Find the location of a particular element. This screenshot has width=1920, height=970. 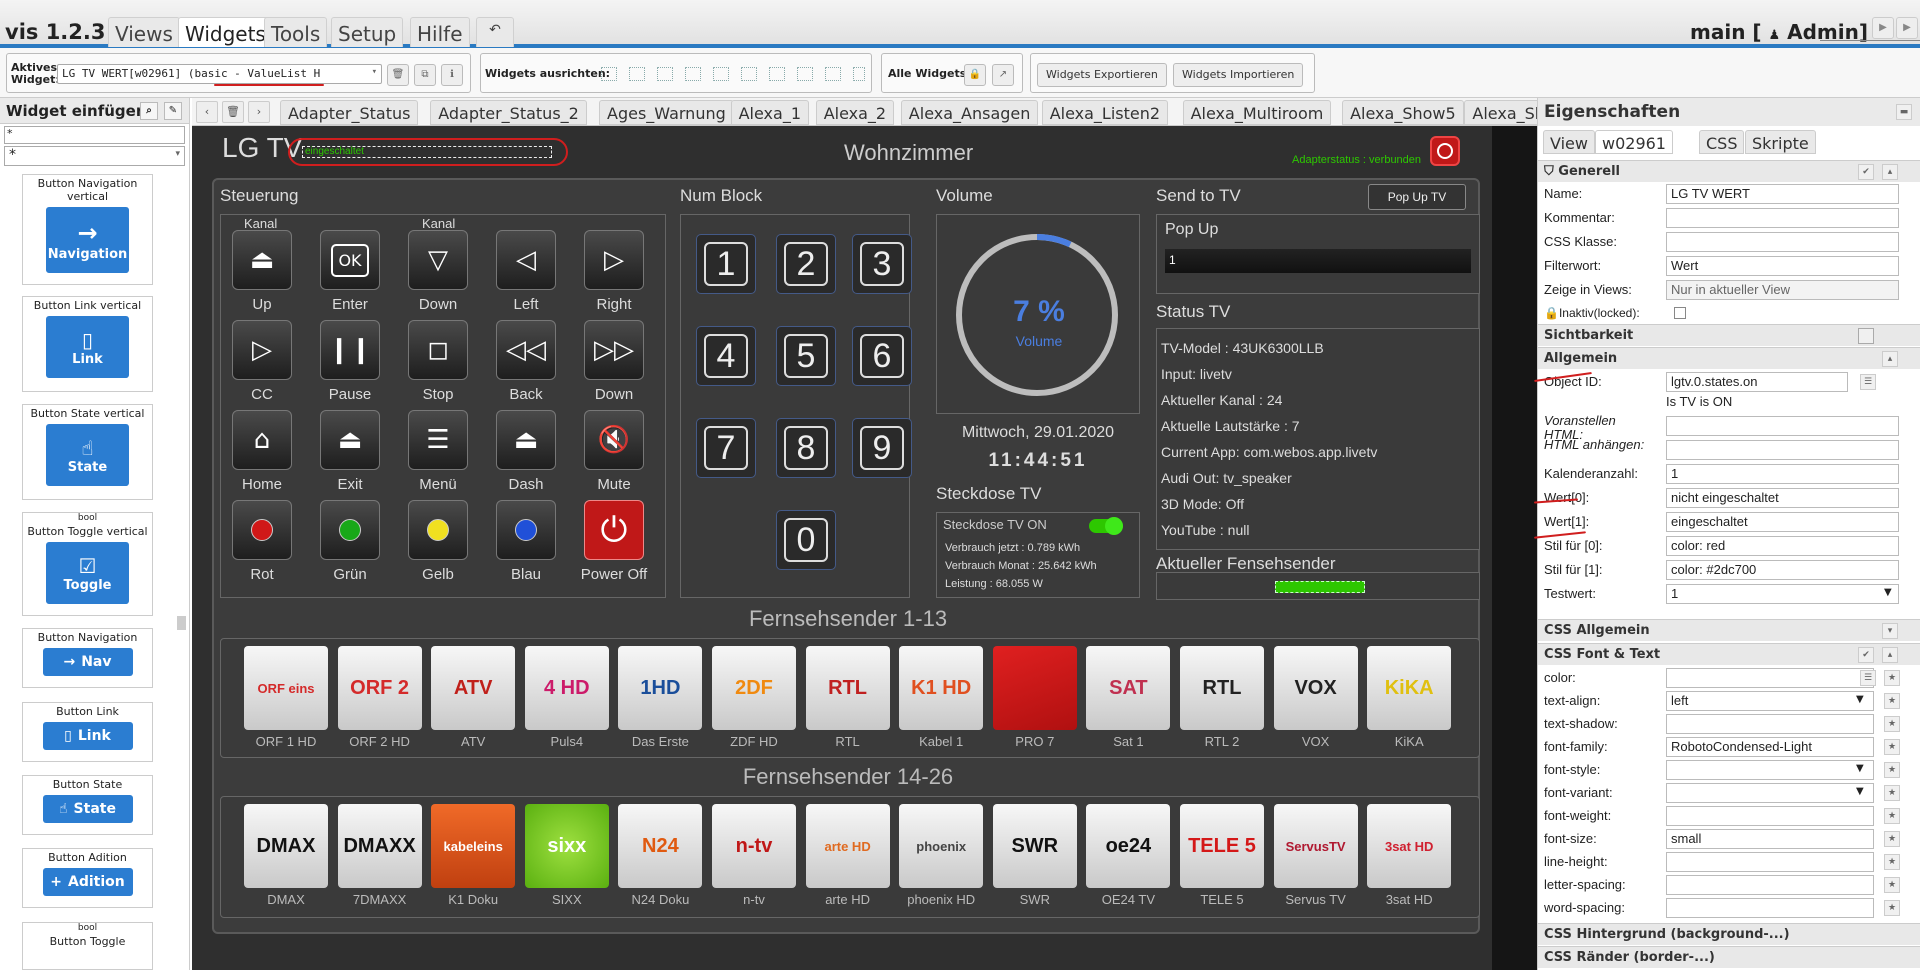

widget-card-toggle: bool Button Toggle is located at coordinates (87, 946).